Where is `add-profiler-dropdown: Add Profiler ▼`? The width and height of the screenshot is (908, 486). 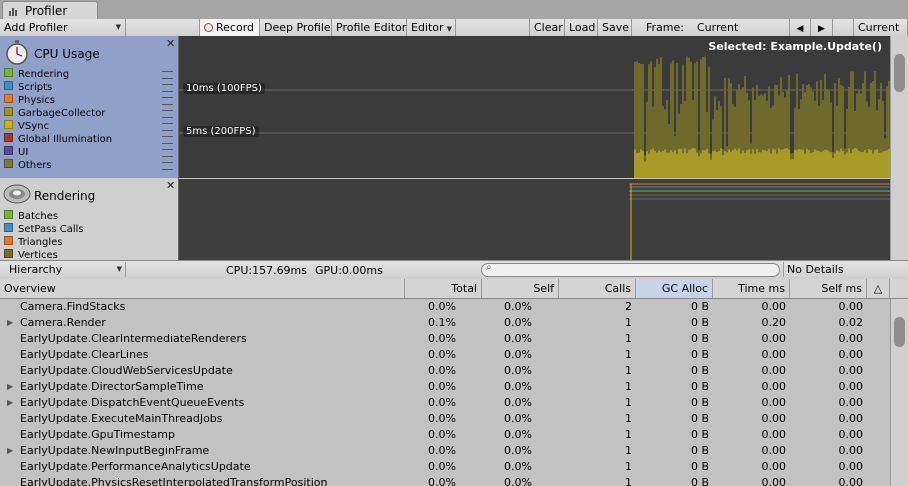 add-profiler-dropdown: Add Profiler ▼ is located at coordinates (63, 27).